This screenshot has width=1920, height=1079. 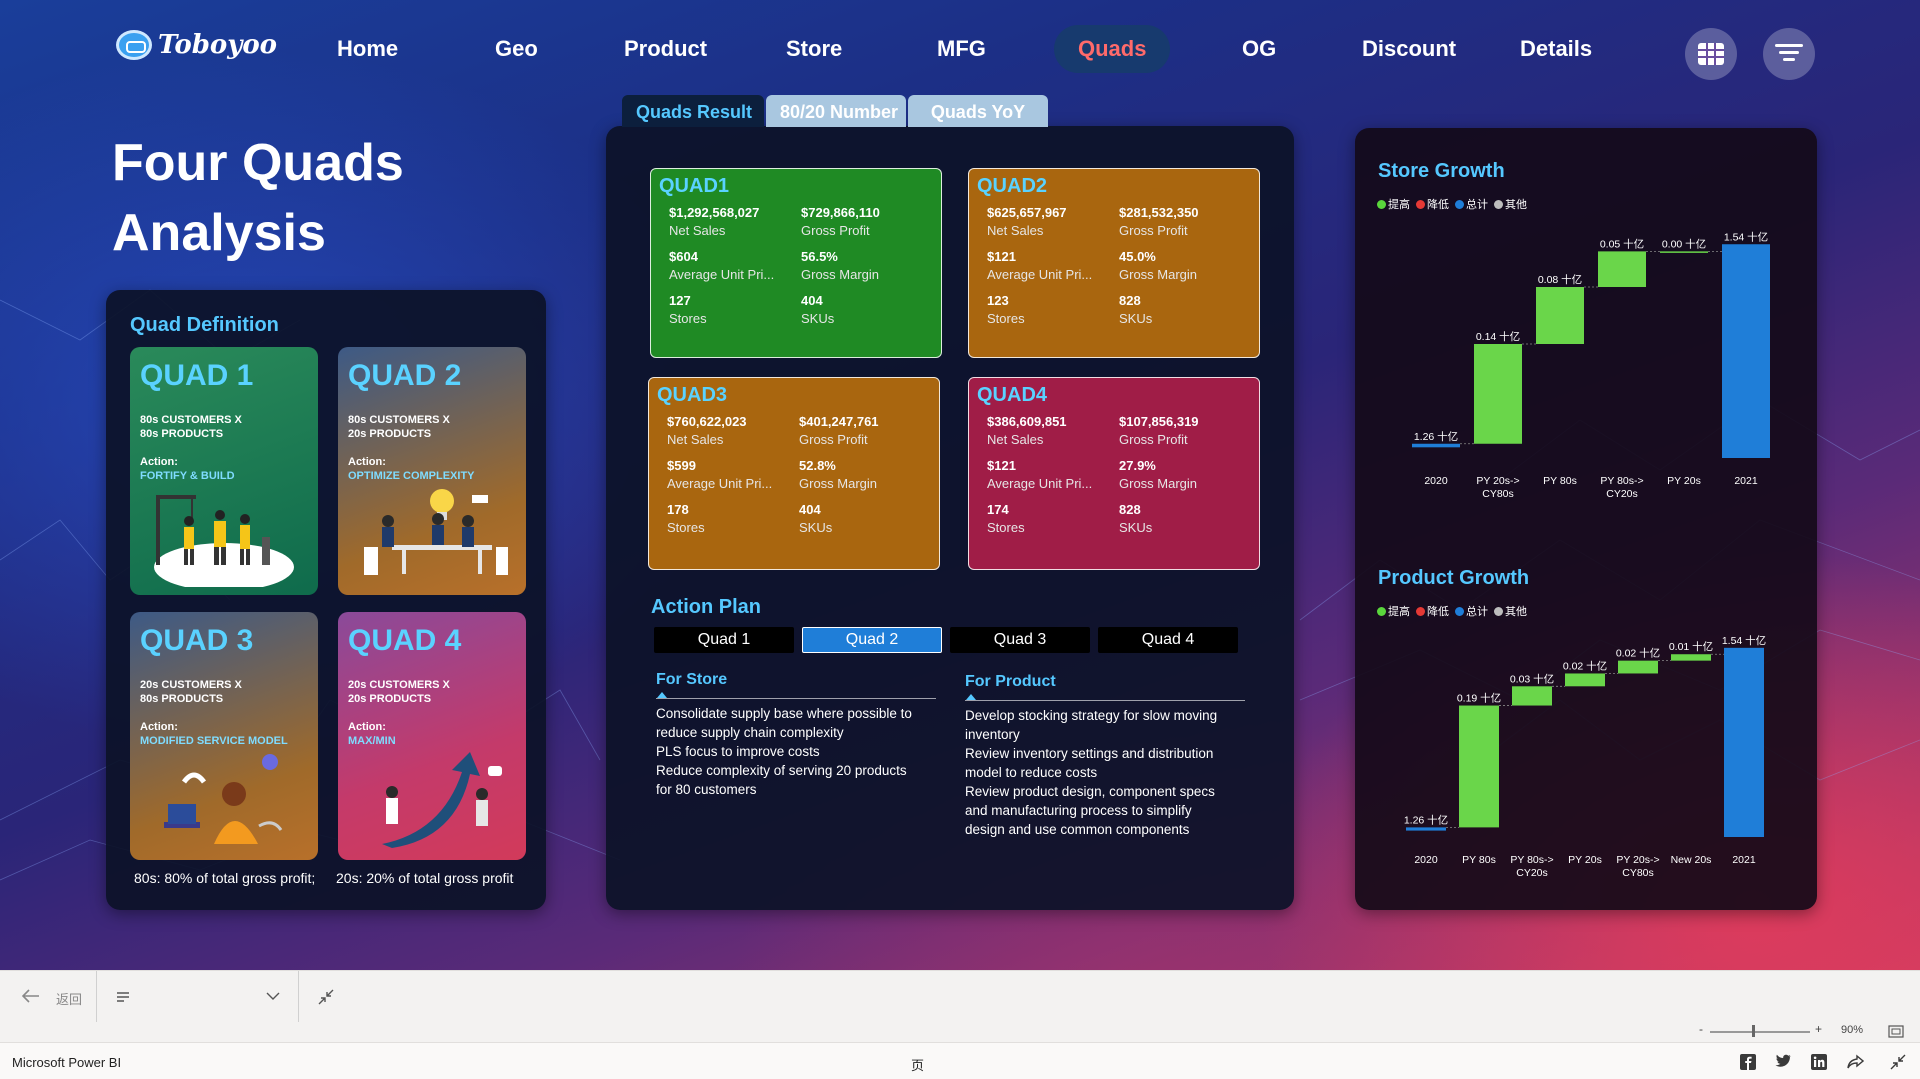 What do you see at coordinates (204, 325) in the screenshot?
I see `quad-definition-title: Quad Definition` at bounding box center [204, 325].